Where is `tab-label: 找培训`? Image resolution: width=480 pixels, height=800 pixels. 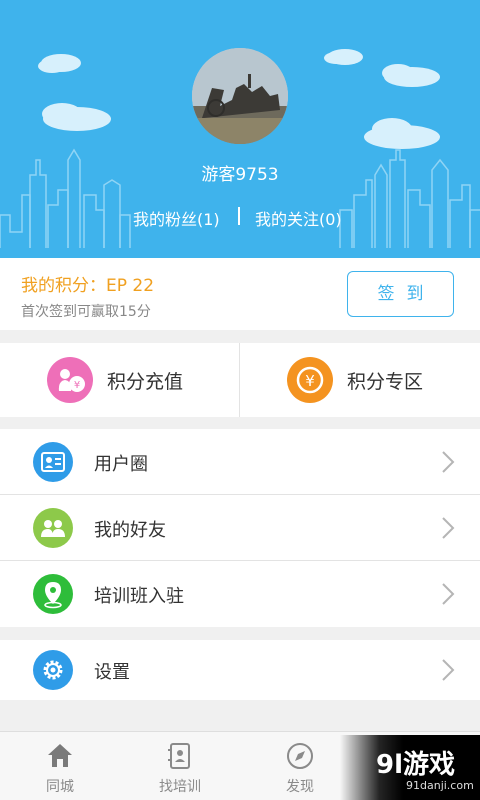
tab-label: 找培训 is located at coordinates (180, 787).